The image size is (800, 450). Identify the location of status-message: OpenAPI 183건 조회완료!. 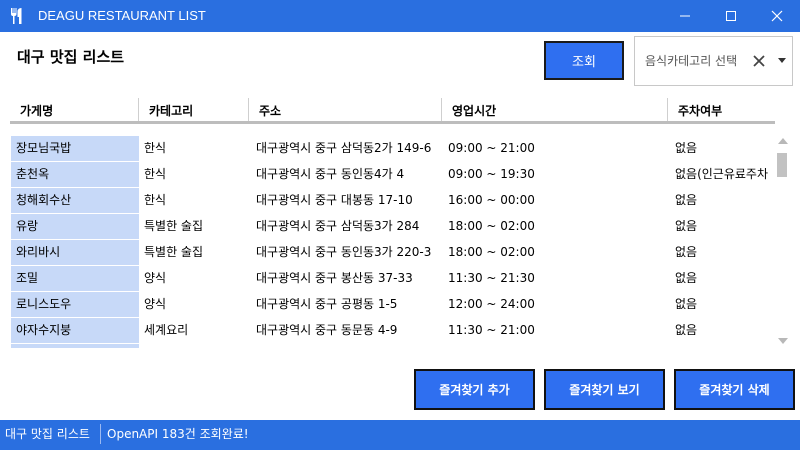
(178, 434).